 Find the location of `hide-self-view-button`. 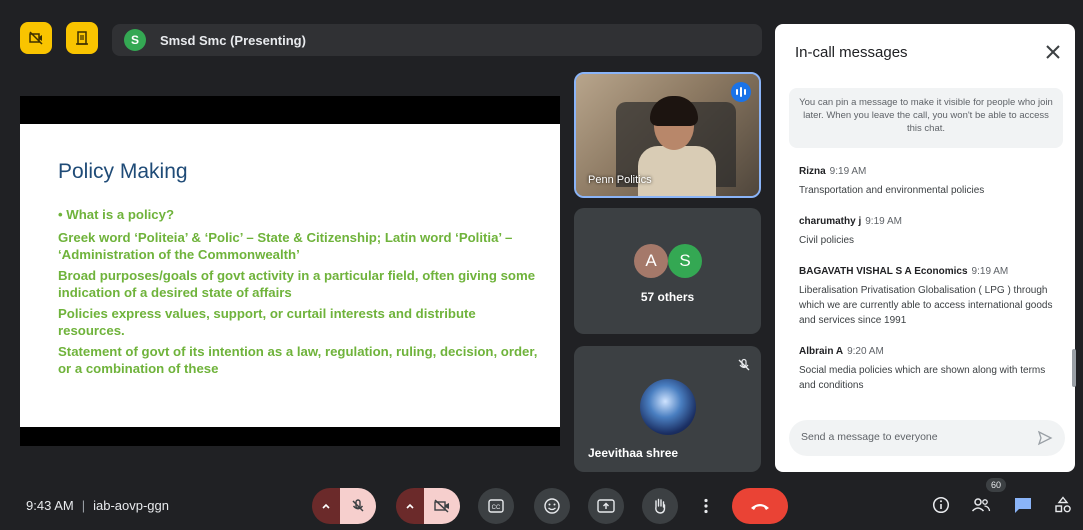

hide-self-view-button is located at coordinates (36, 38).